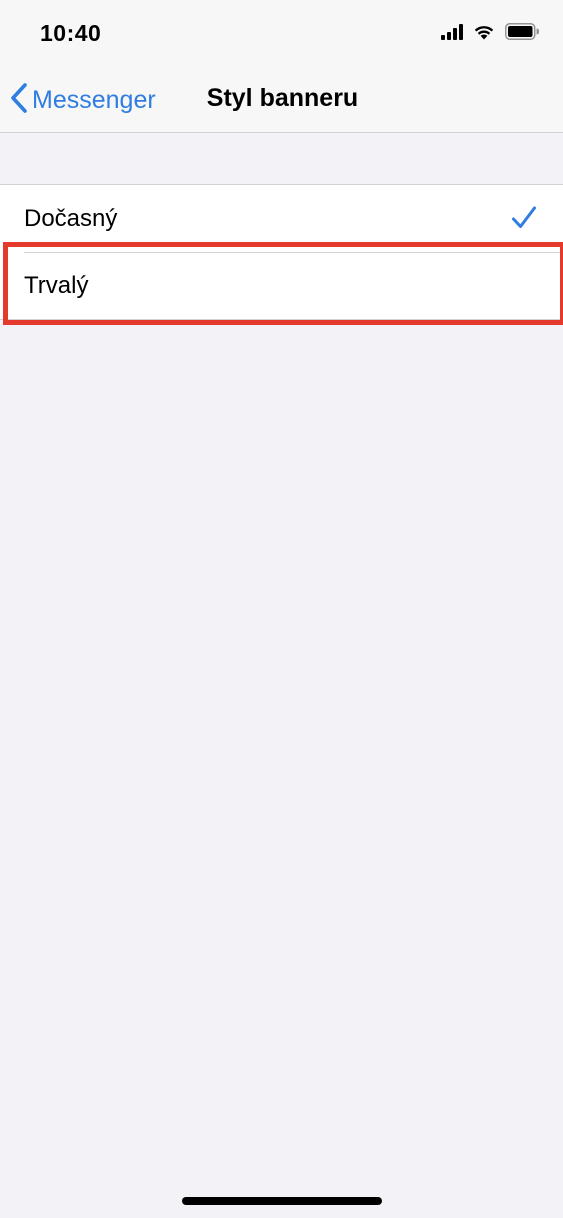  I want to click on option-docasny: Dočasný, so click(281, 218).